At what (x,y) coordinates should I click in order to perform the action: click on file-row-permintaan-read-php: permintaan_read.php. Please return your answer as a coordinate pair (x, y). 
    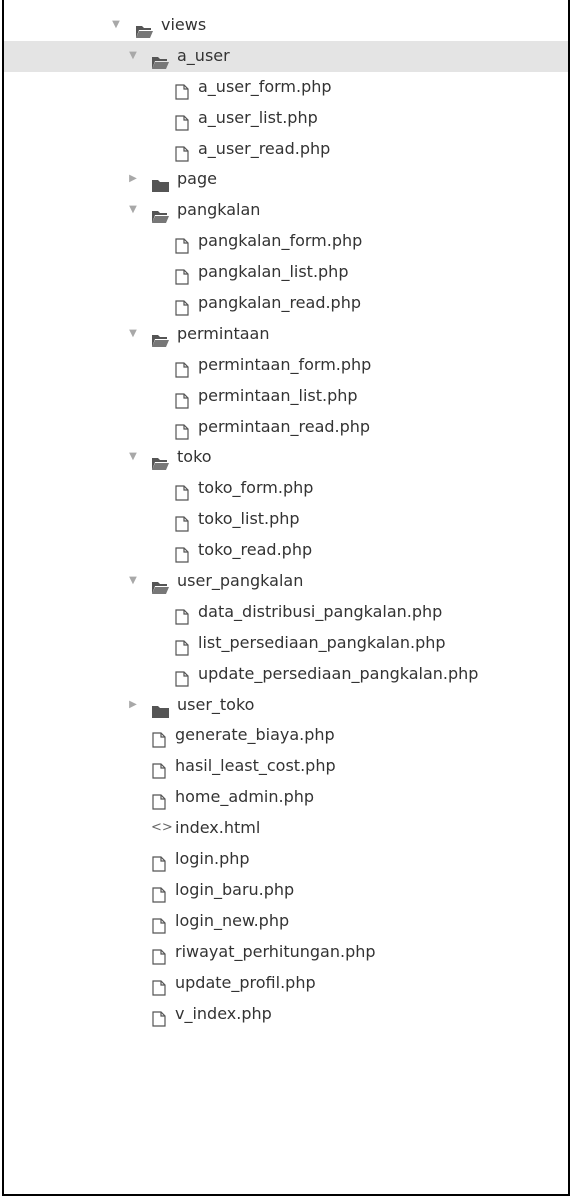
    Looking at the image, I should click on (286, 427).